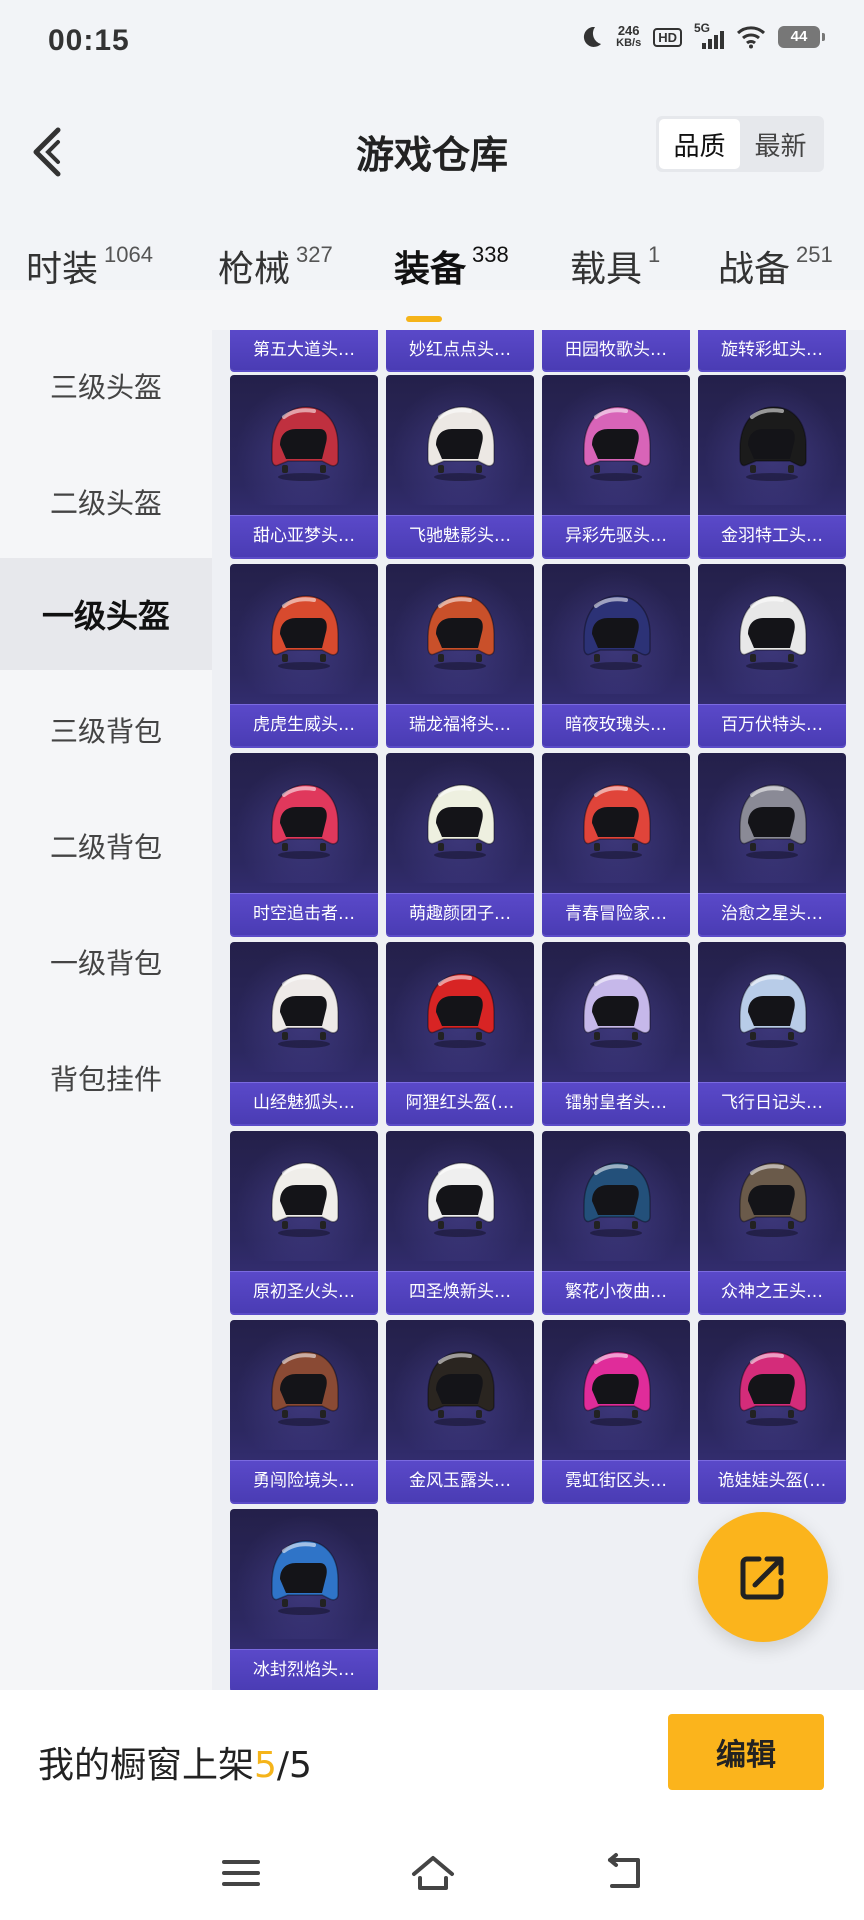 The height and width of the screenshot is (1920, 864). I want to click on battery-icon: 44, so click(801, 37).